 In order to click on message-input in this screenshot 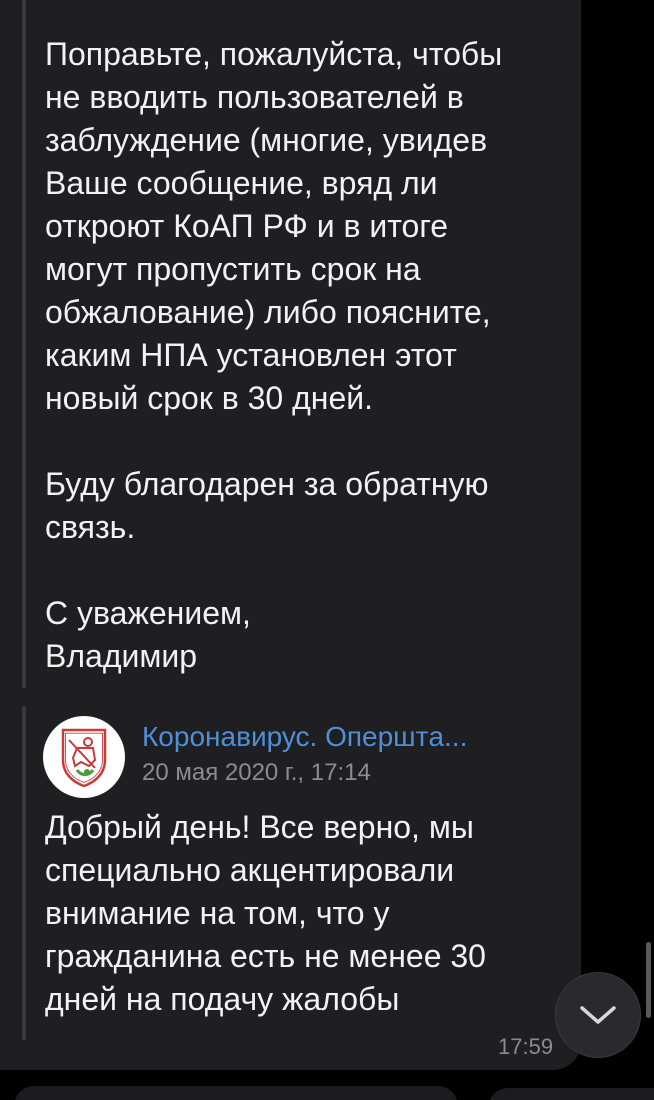, I will do `click(236, 1093)`.